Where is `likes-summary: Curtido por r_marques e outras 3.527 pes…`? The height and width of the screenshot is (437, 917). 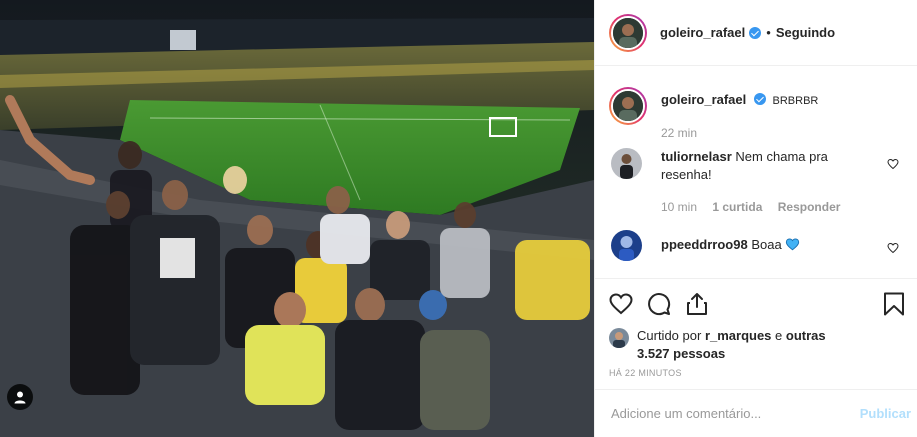
likes-summary: Curtido por r_marques e outras 3.527 pes… is located at coordinates (757, 345).